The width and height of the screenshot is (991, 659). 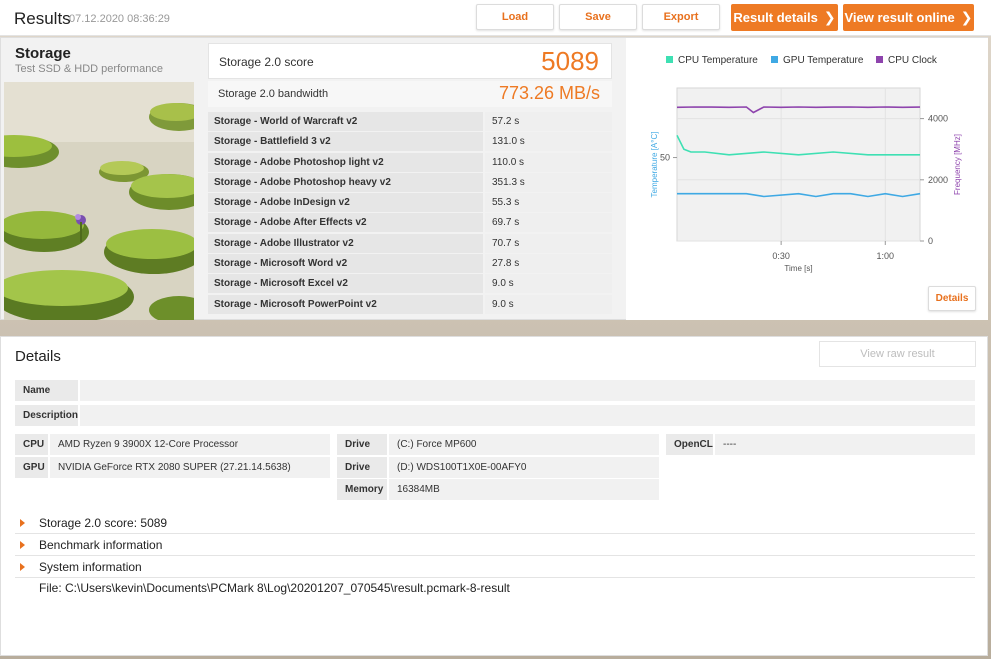 I want to click on test-name: Storage - World of Warcraft v2, so click(x=345, y=121).